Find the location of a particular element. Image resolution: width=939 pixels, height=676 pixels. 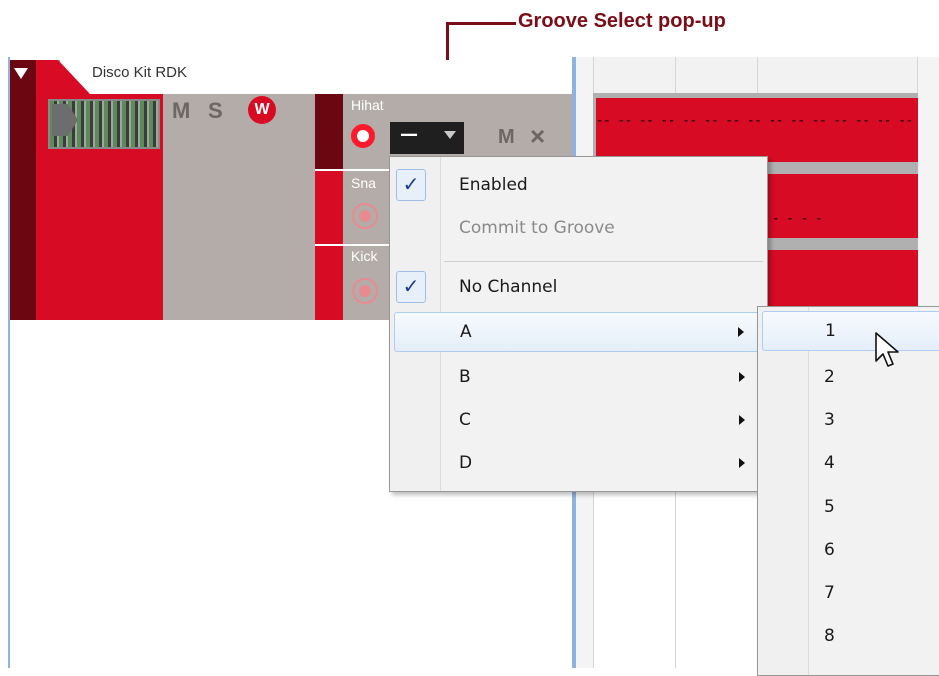

groove-select-value: — is located at coordinates (409, 134).